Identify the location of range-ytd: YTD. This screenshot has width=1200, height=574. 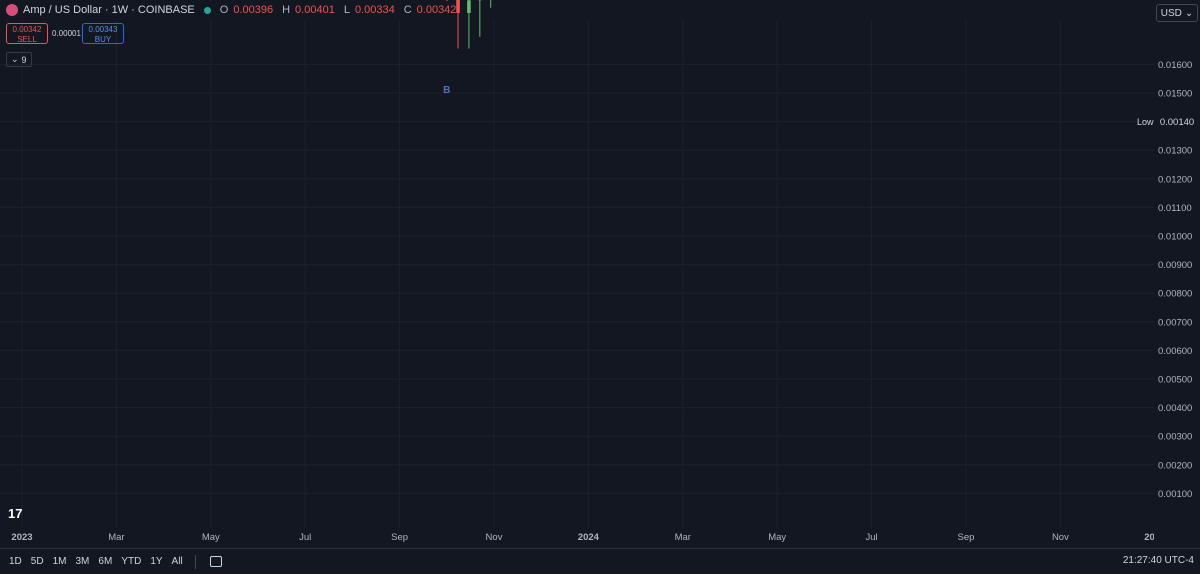
(131, 561).